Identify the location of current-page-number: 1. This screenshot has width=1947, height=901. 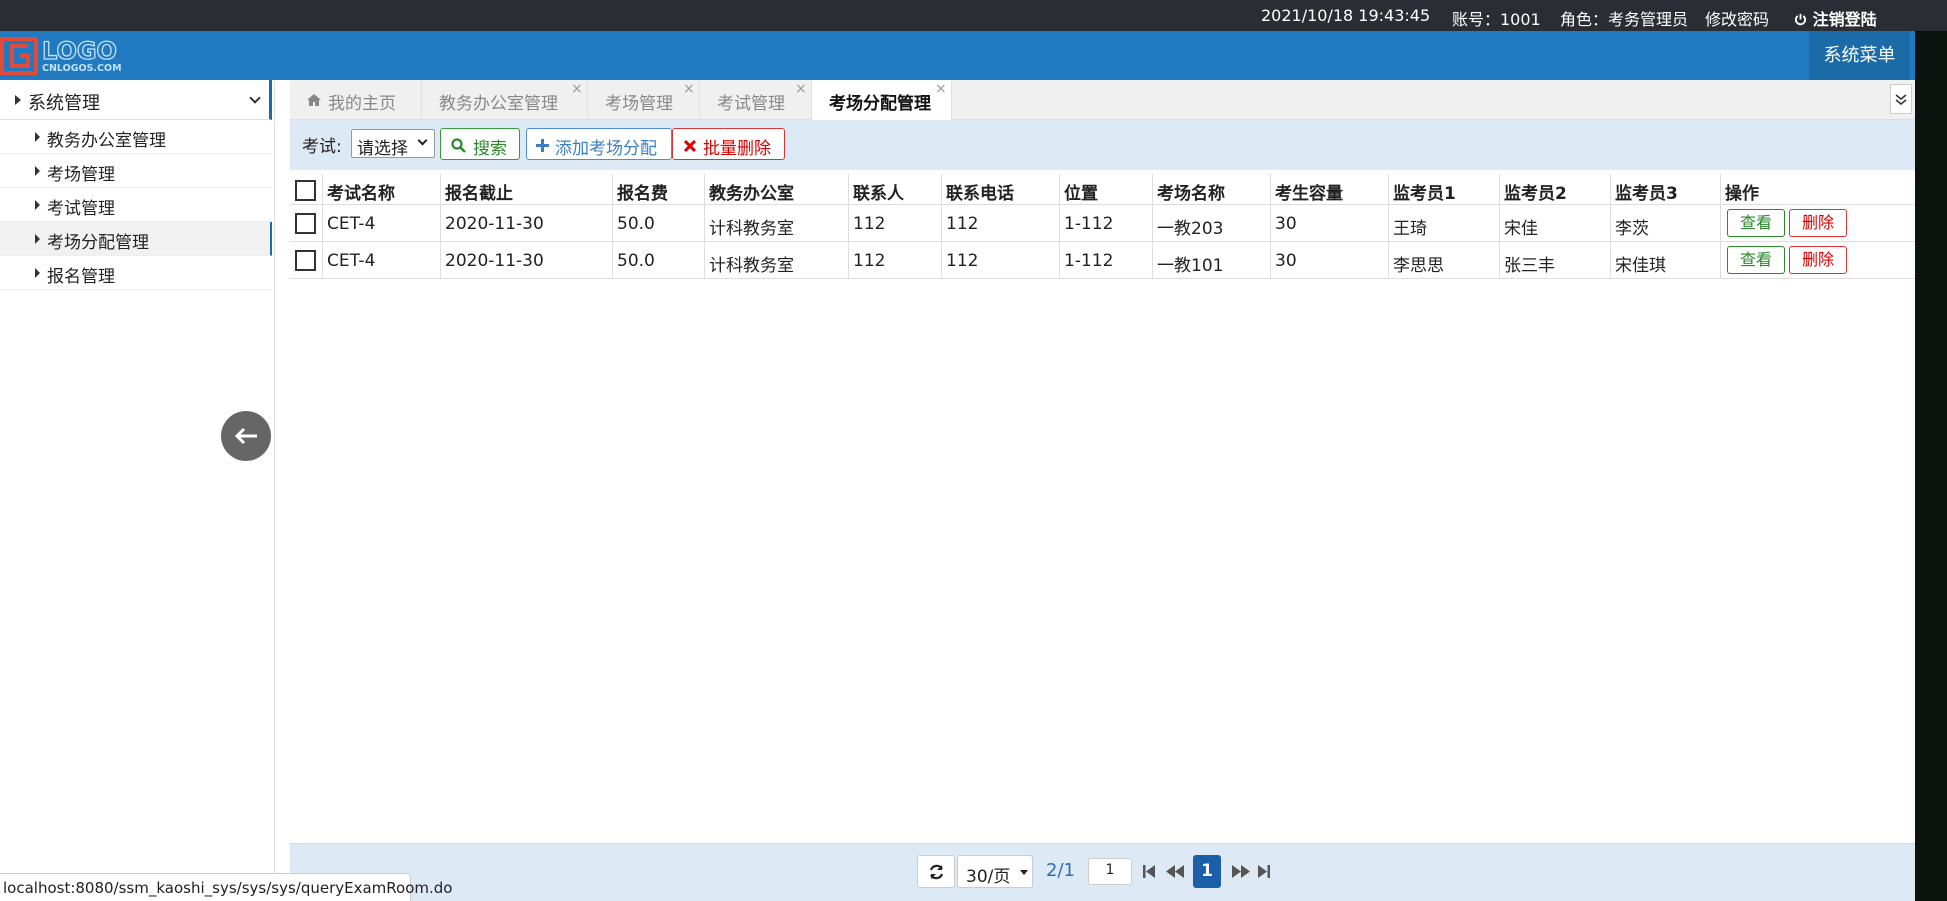
(1207, 871).